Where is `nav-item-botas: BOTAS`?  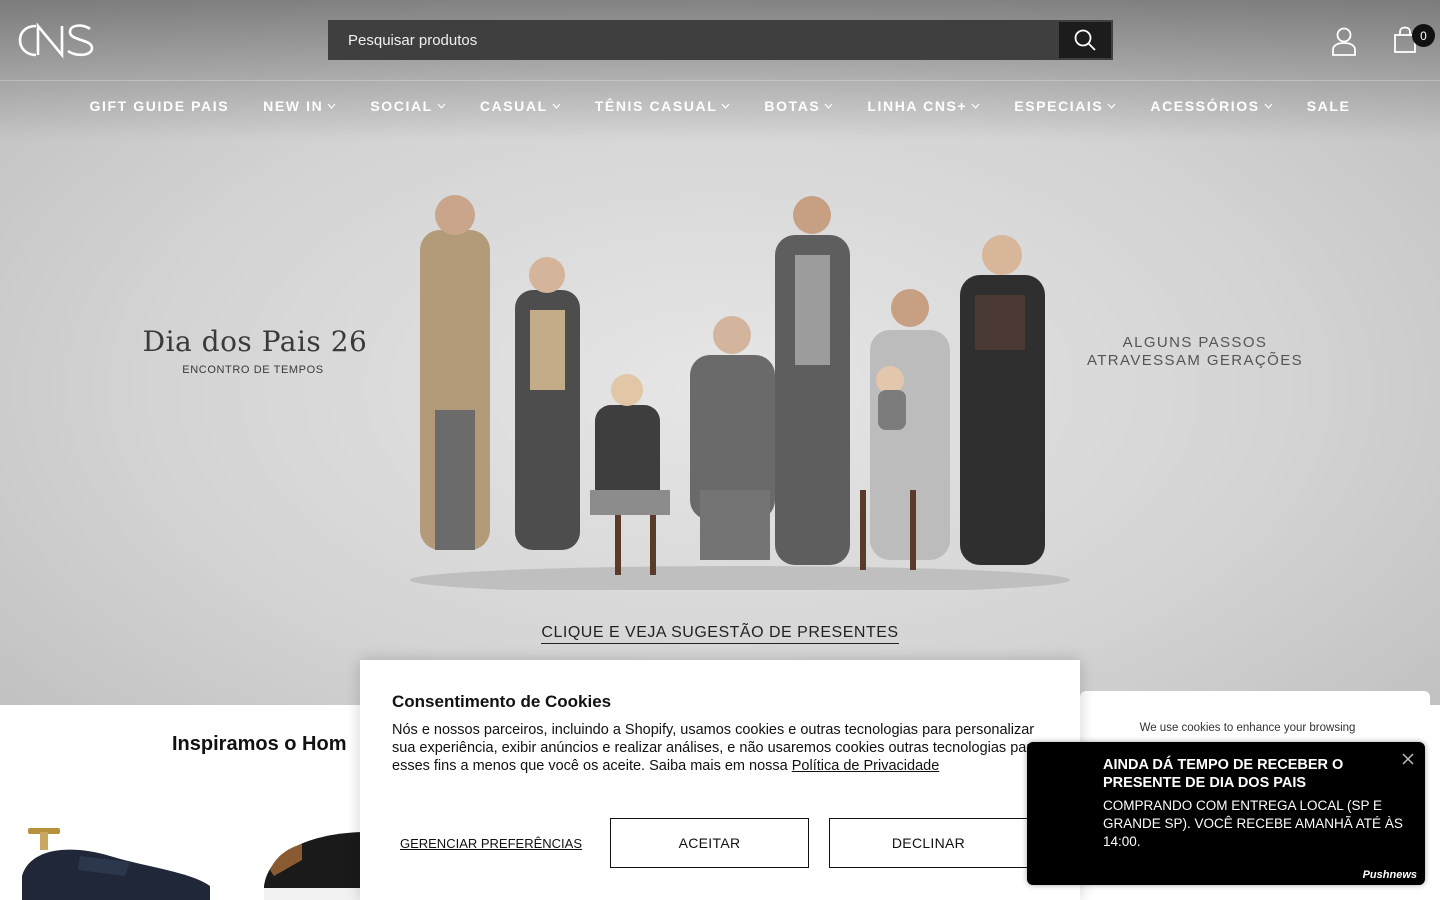
nav-item-botas: BOTAS is located at coordinates (798, 106).